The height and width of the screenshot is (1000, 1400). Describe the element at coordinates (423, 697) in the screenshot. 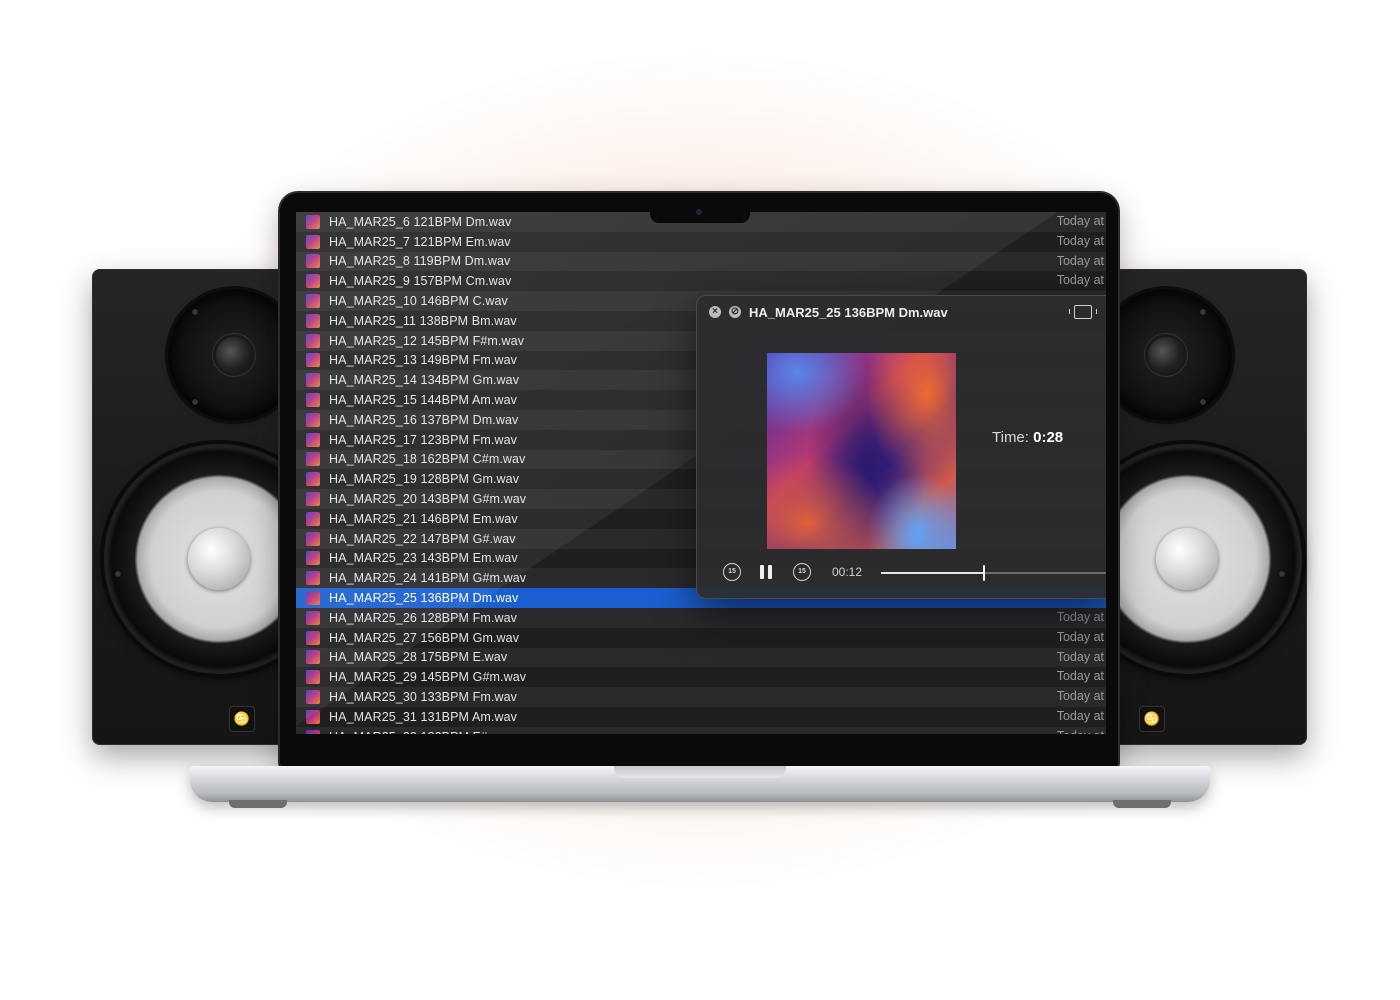

I see `file-name: HA_MAR25_30 133BPM Fm.wav` at that location.